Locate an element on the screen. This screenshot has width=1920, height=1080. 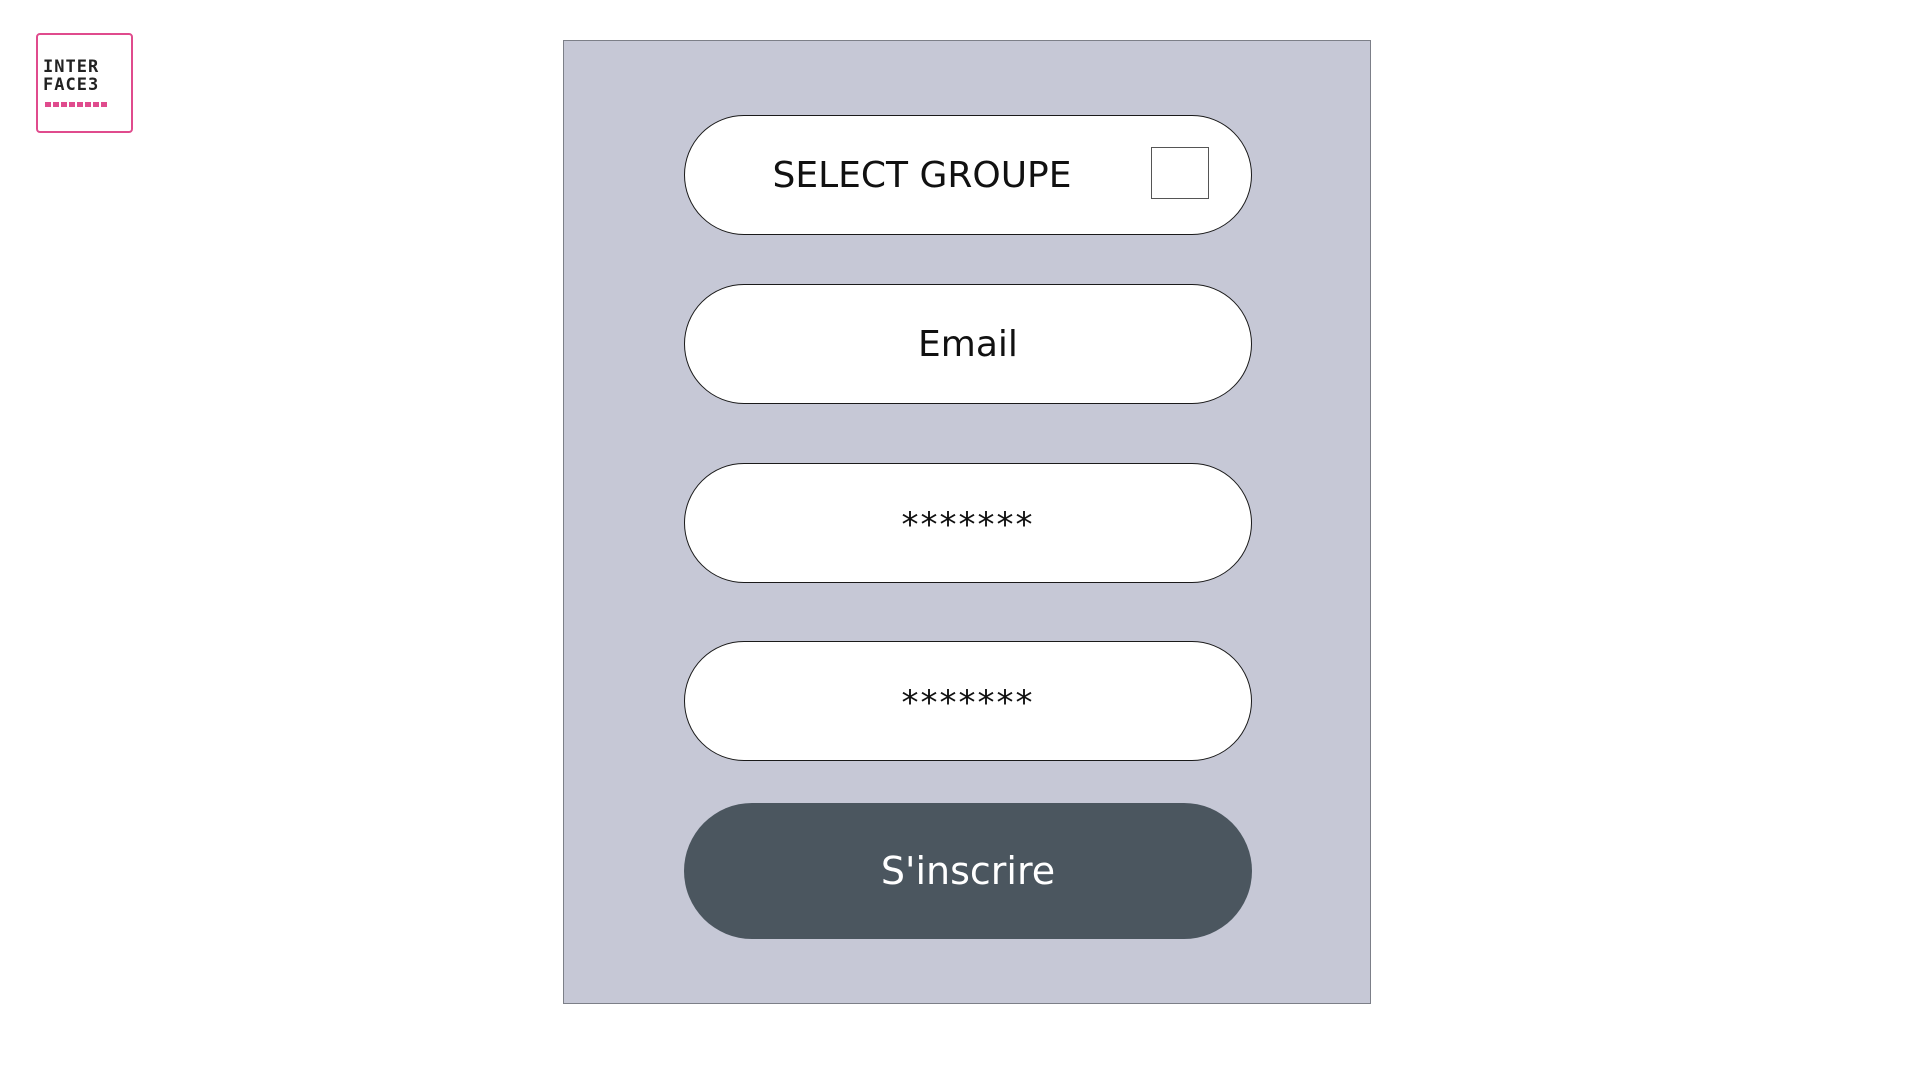
group-select-label: SELECT GROUPE is located at coordinates (922, 175).